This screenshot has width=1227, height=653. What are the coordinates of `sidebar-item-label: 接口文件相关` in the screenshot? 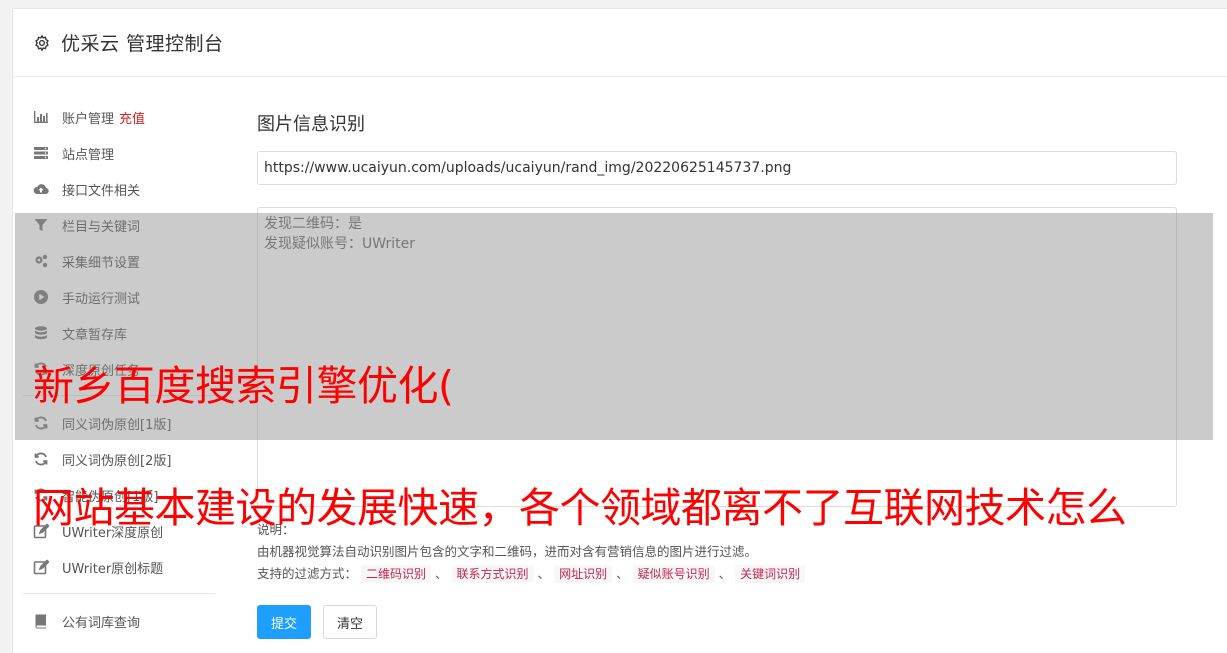 It's located at (101, 191).